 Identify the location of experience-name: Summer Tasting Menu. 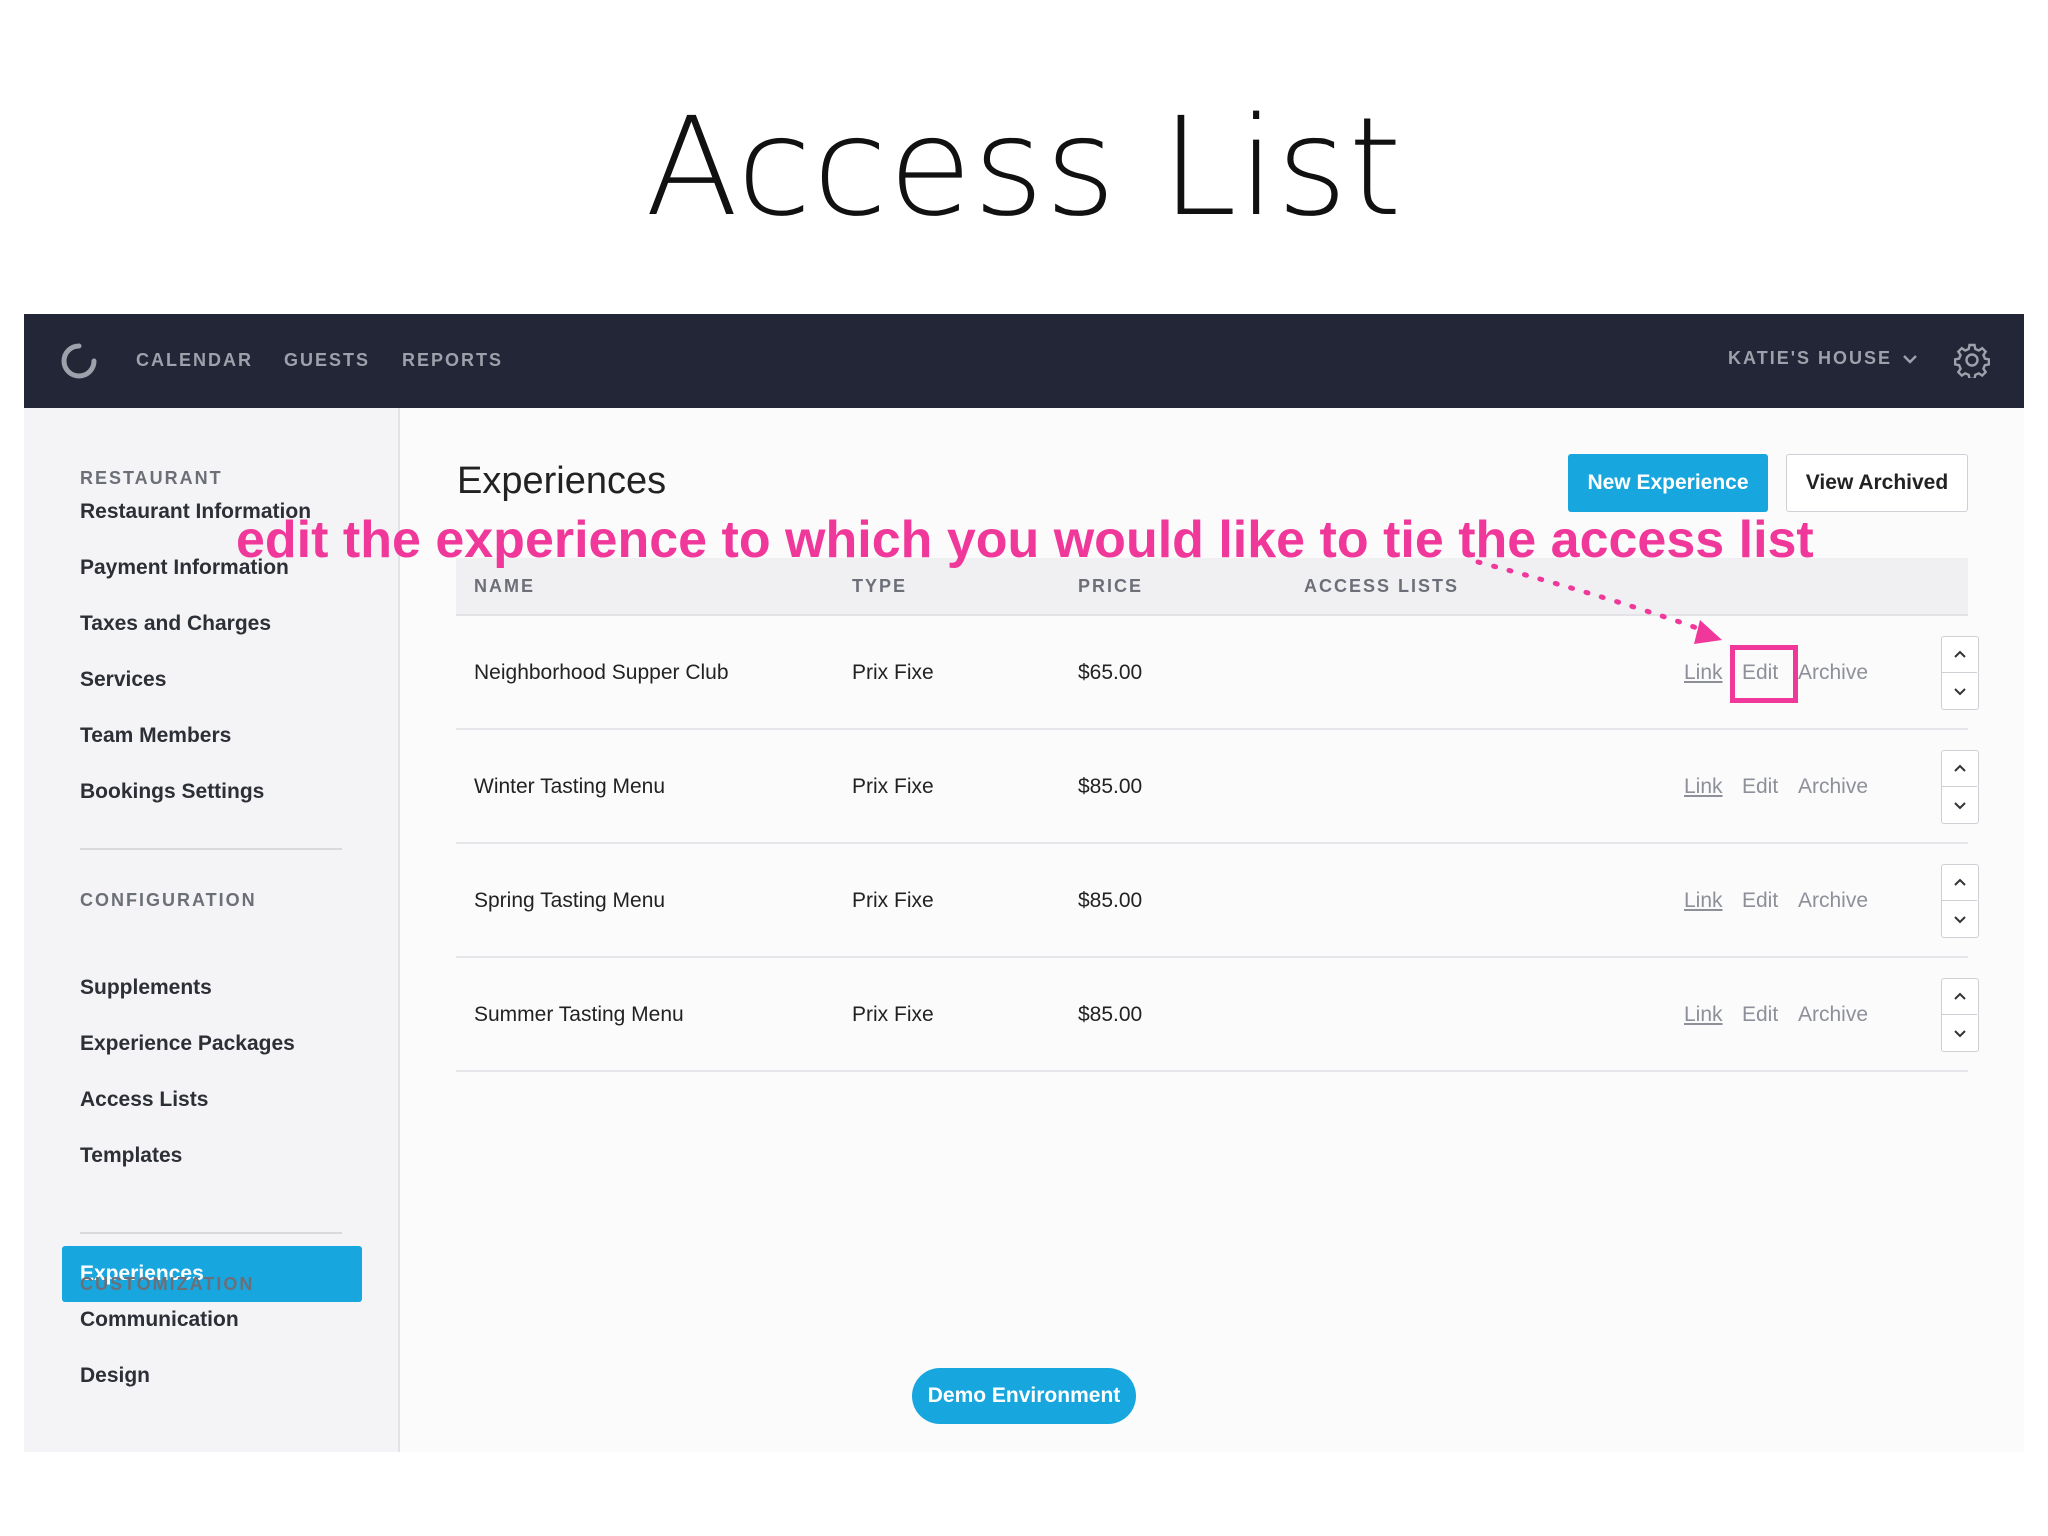
(579, 1014).